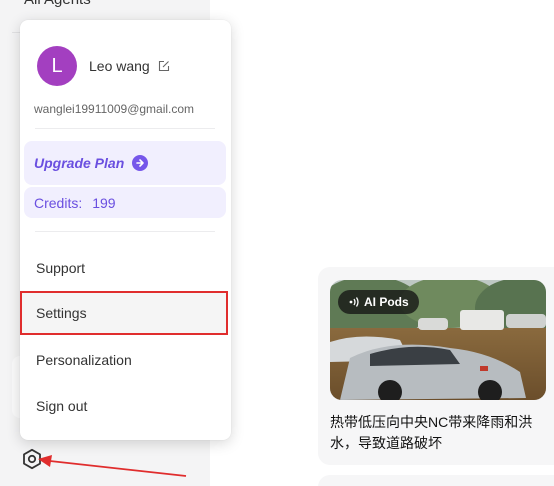 The width and height of the screenshot is (554, 486). I want to click on news-card: AI Pods 热带低压向中央NC带来降雨和洪水，导致道路破坏, so click(438, 367).